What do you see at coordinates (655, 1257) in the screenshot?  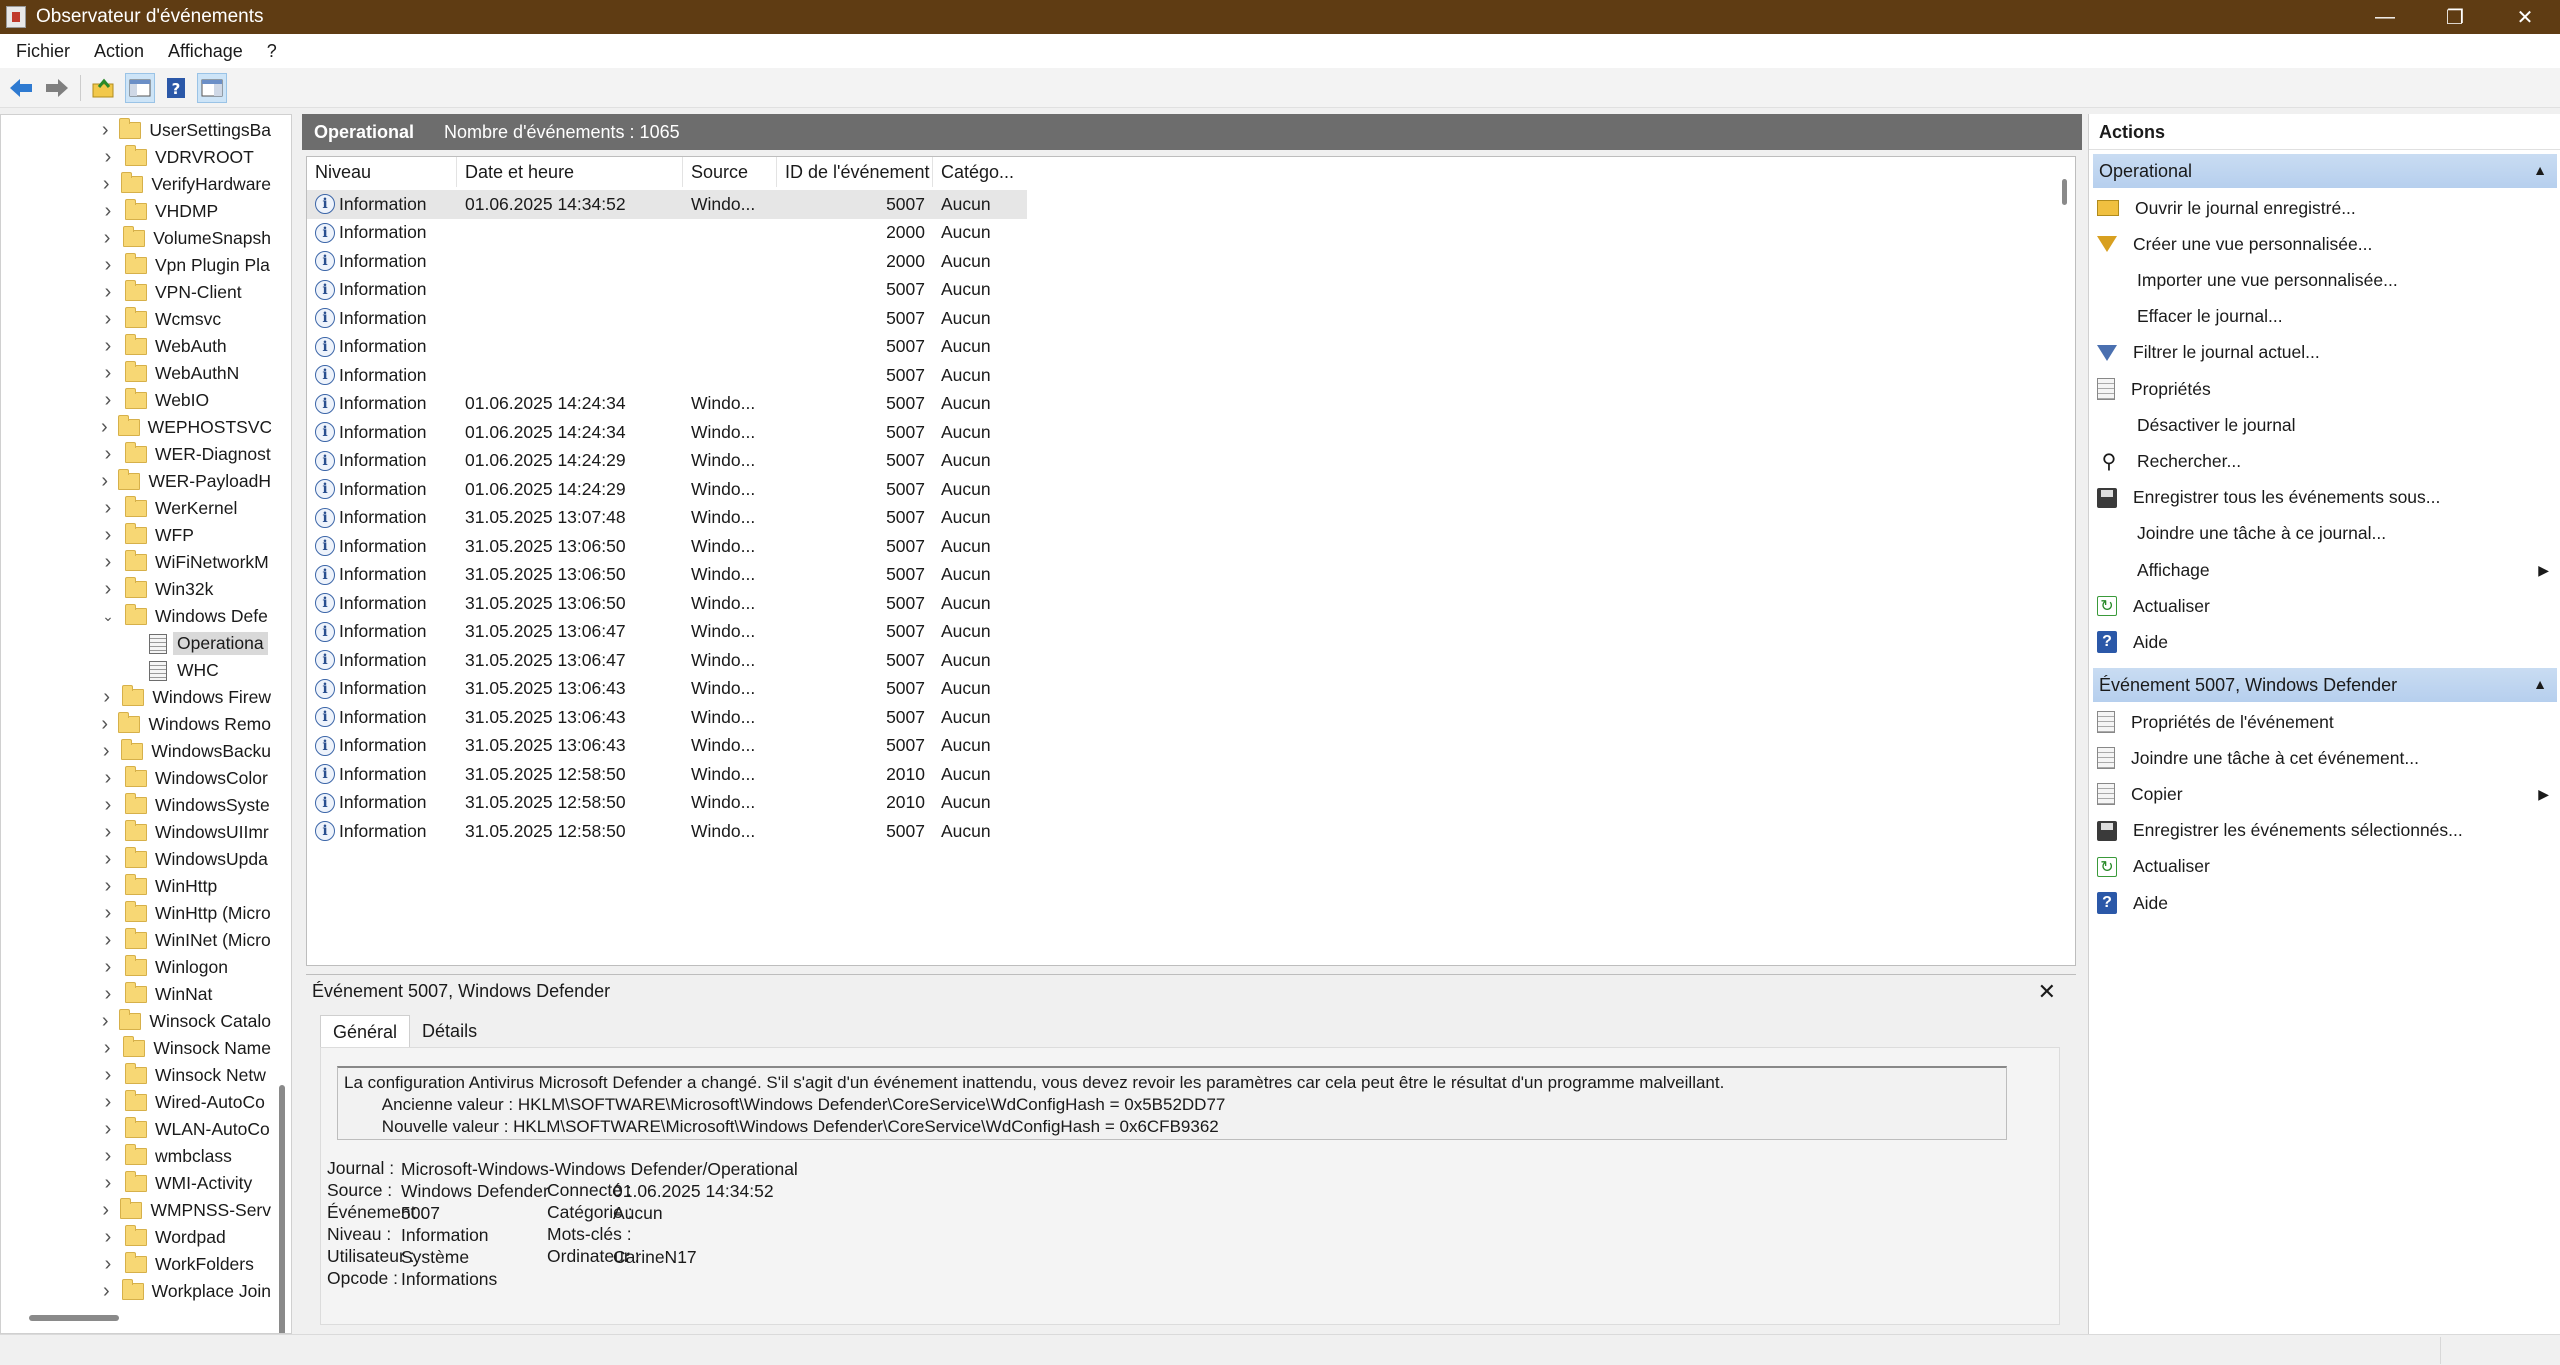 I see `value-computer: CarineN17` at bounding box center [655, 1257].